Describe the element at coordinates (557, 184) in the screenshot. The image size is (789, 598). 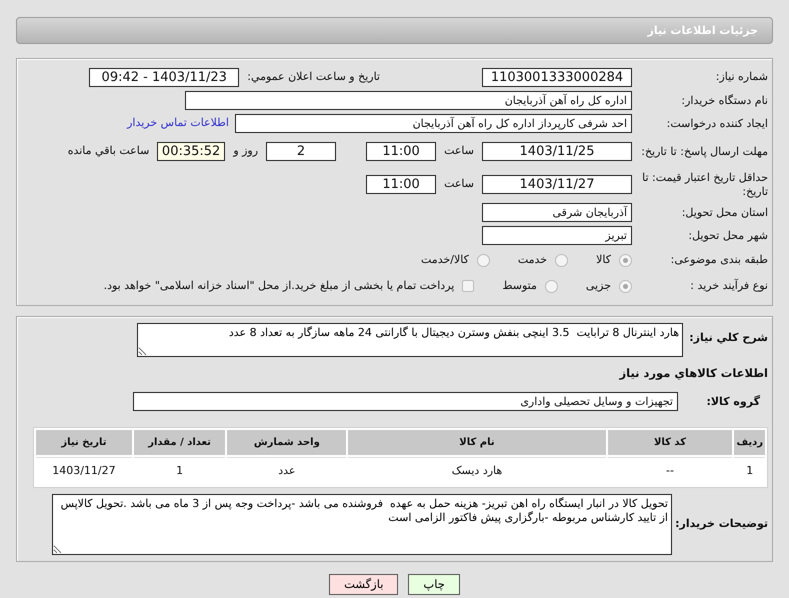
I see `field-value: 1403/11/27` at that location.